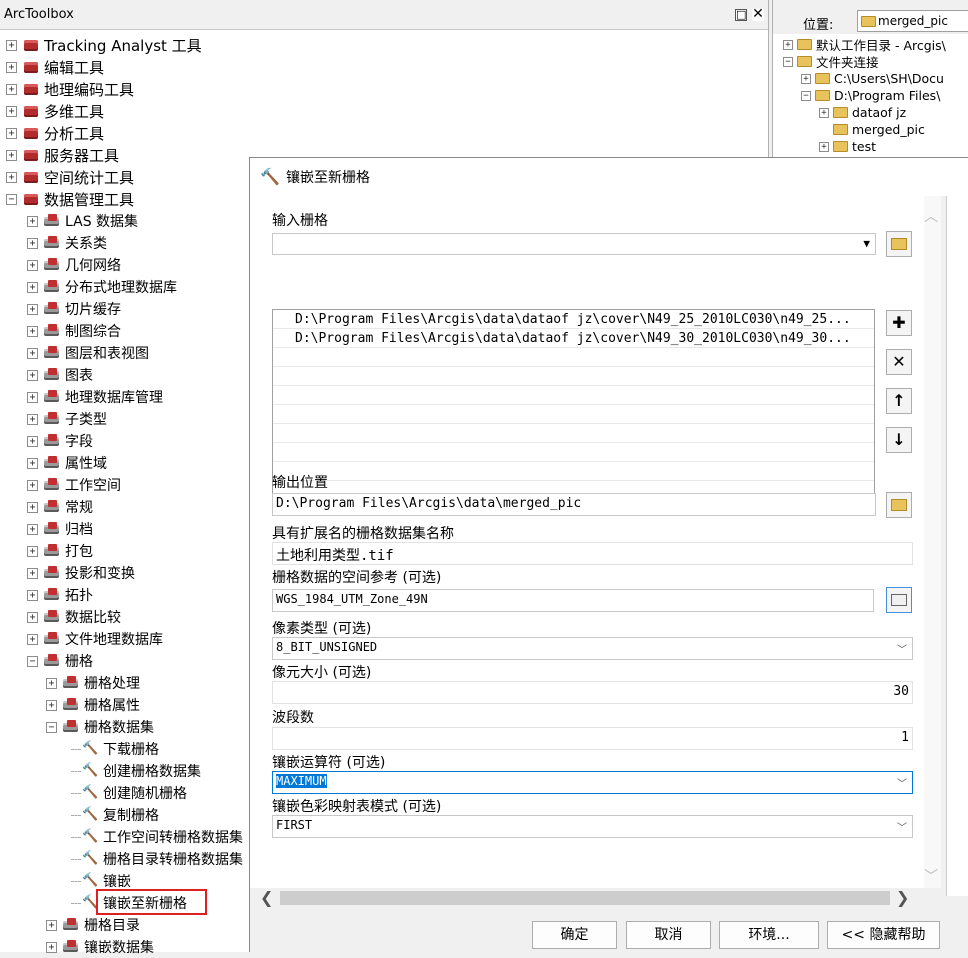 The image size is (968, 958). Describe the element at coordinates (100, 947) in the screenshot. I see `toolbox-tree-item: + 镶嵌数据集` at that location.